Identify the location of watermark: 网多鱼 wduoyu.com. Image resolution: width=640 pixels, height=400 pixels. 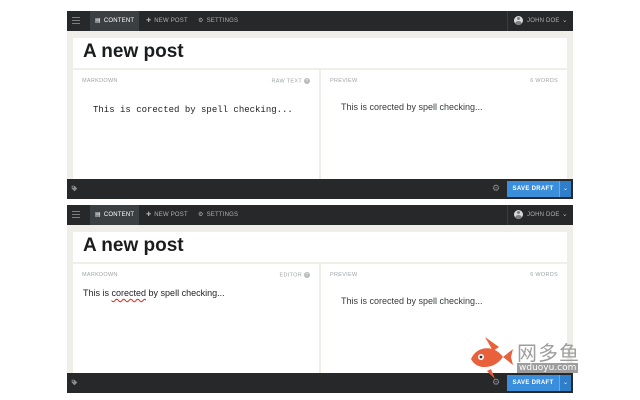
(535, 358).